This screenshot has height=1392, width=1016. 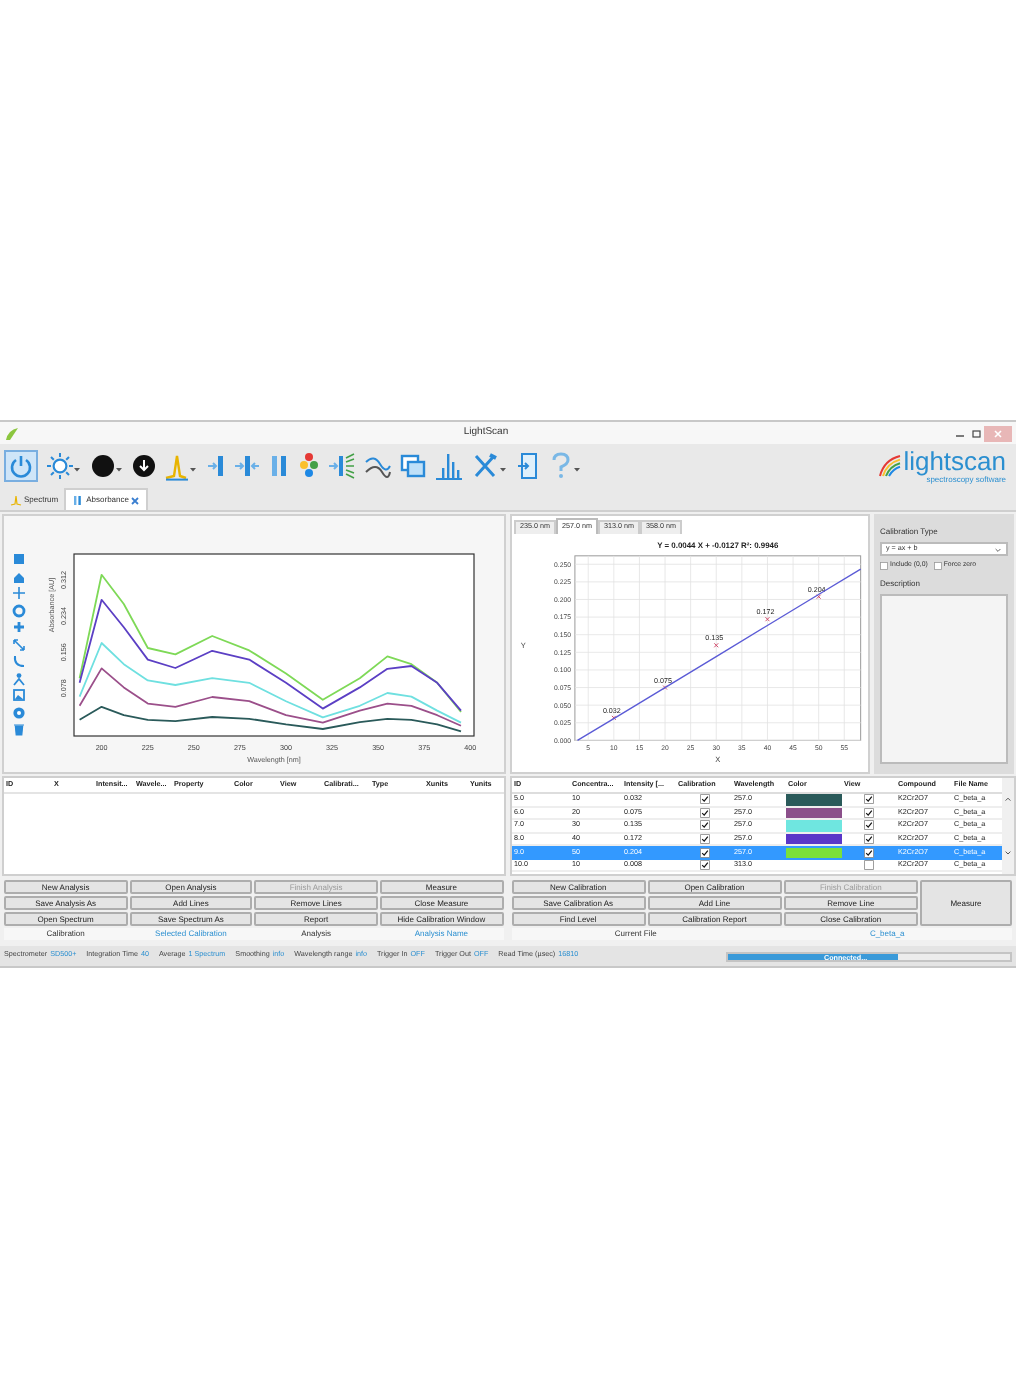 What do you see at coordinates (18, 576) in the screenshot?
I see `house-icon` at bounding box center [18, 576].